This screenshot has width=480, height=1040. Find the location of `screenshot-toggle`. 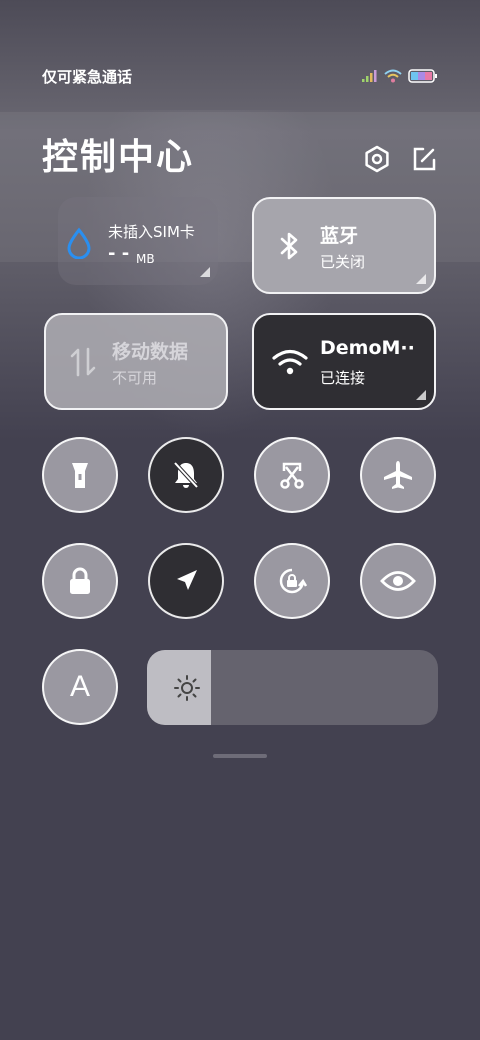

screenshot-toggle is located at coordinates (292, 475).